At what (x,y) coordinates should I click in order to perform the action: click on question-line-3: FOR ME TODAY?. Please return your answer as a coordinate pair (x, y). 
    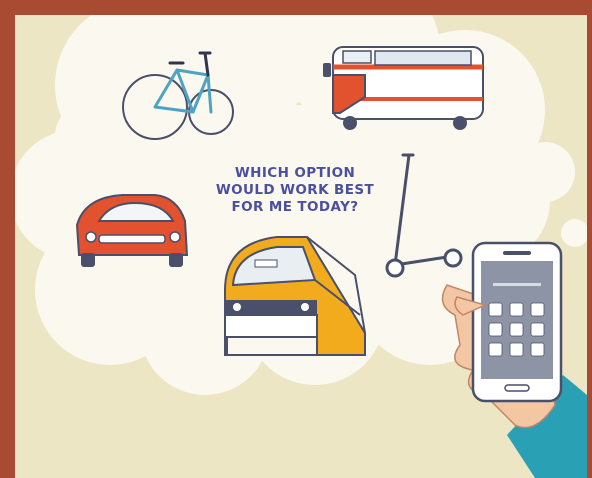
    Looking at the image, I should click on (295, 207).